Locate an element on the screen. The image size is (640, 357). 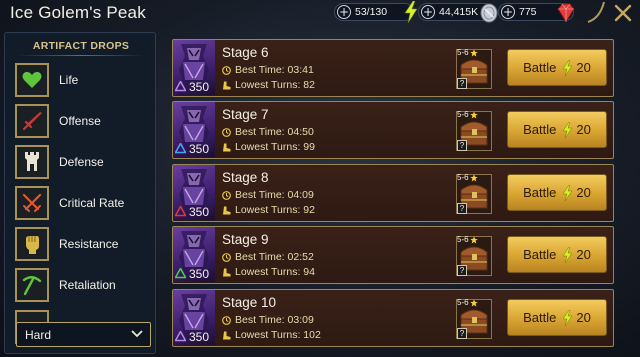
gem-counter: + 775 is located at coordinates (536, 13).